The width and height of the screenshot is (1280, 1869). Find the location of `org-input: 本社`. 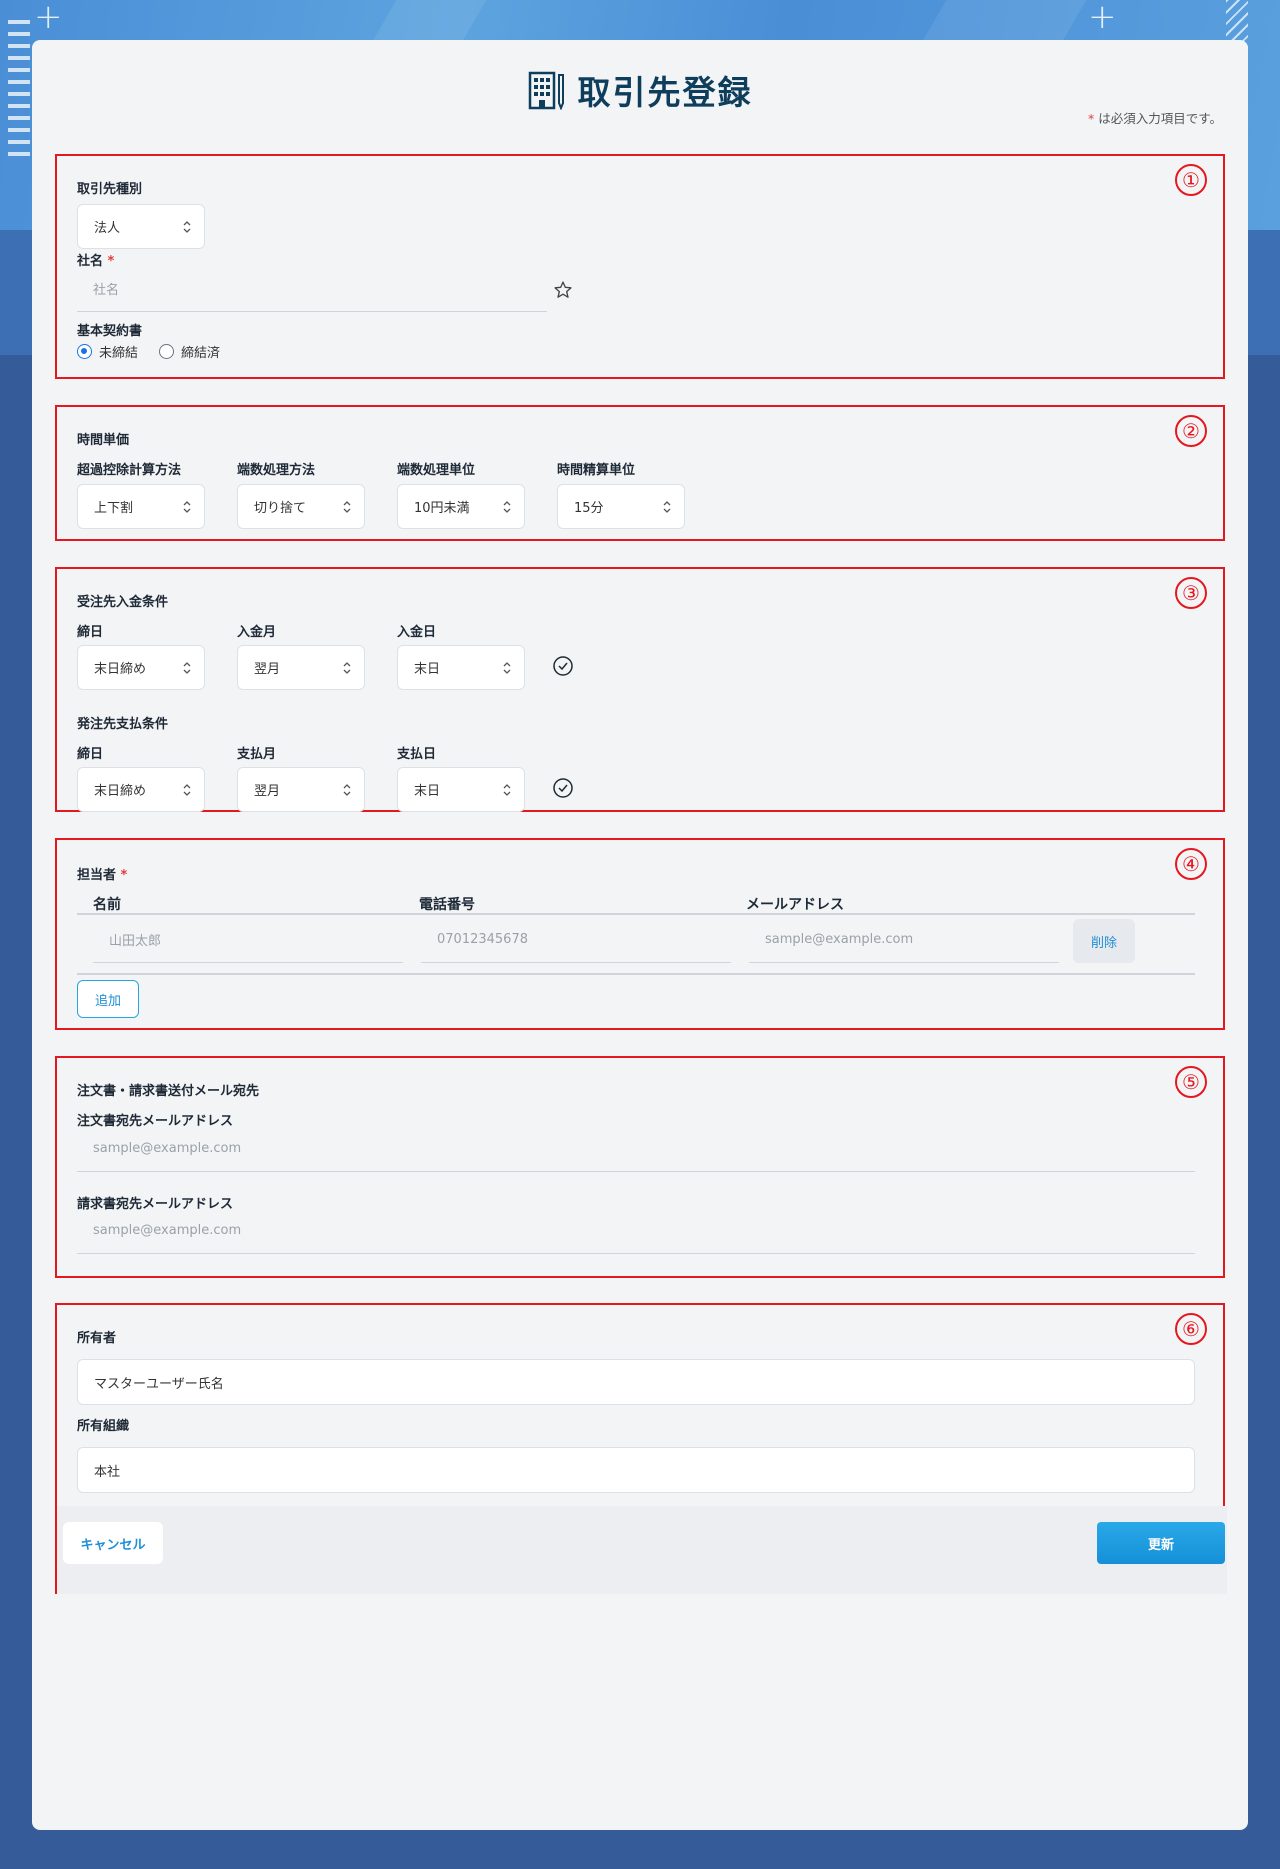

org-input: 本社 is located at coordinates (636, 1470).